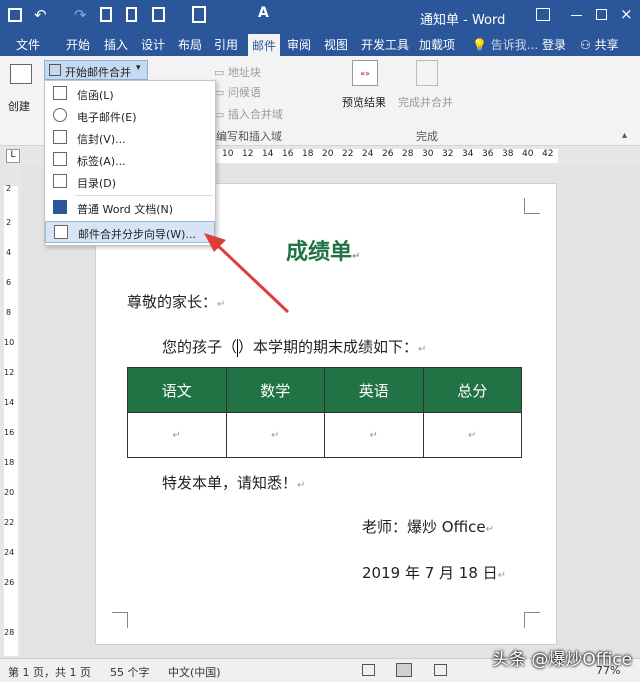 The image size is (640, 682). Describe the element at coordinates (562, 660) in the screenshot. I see `watermark: 头条 @爆炒Office` at that location.